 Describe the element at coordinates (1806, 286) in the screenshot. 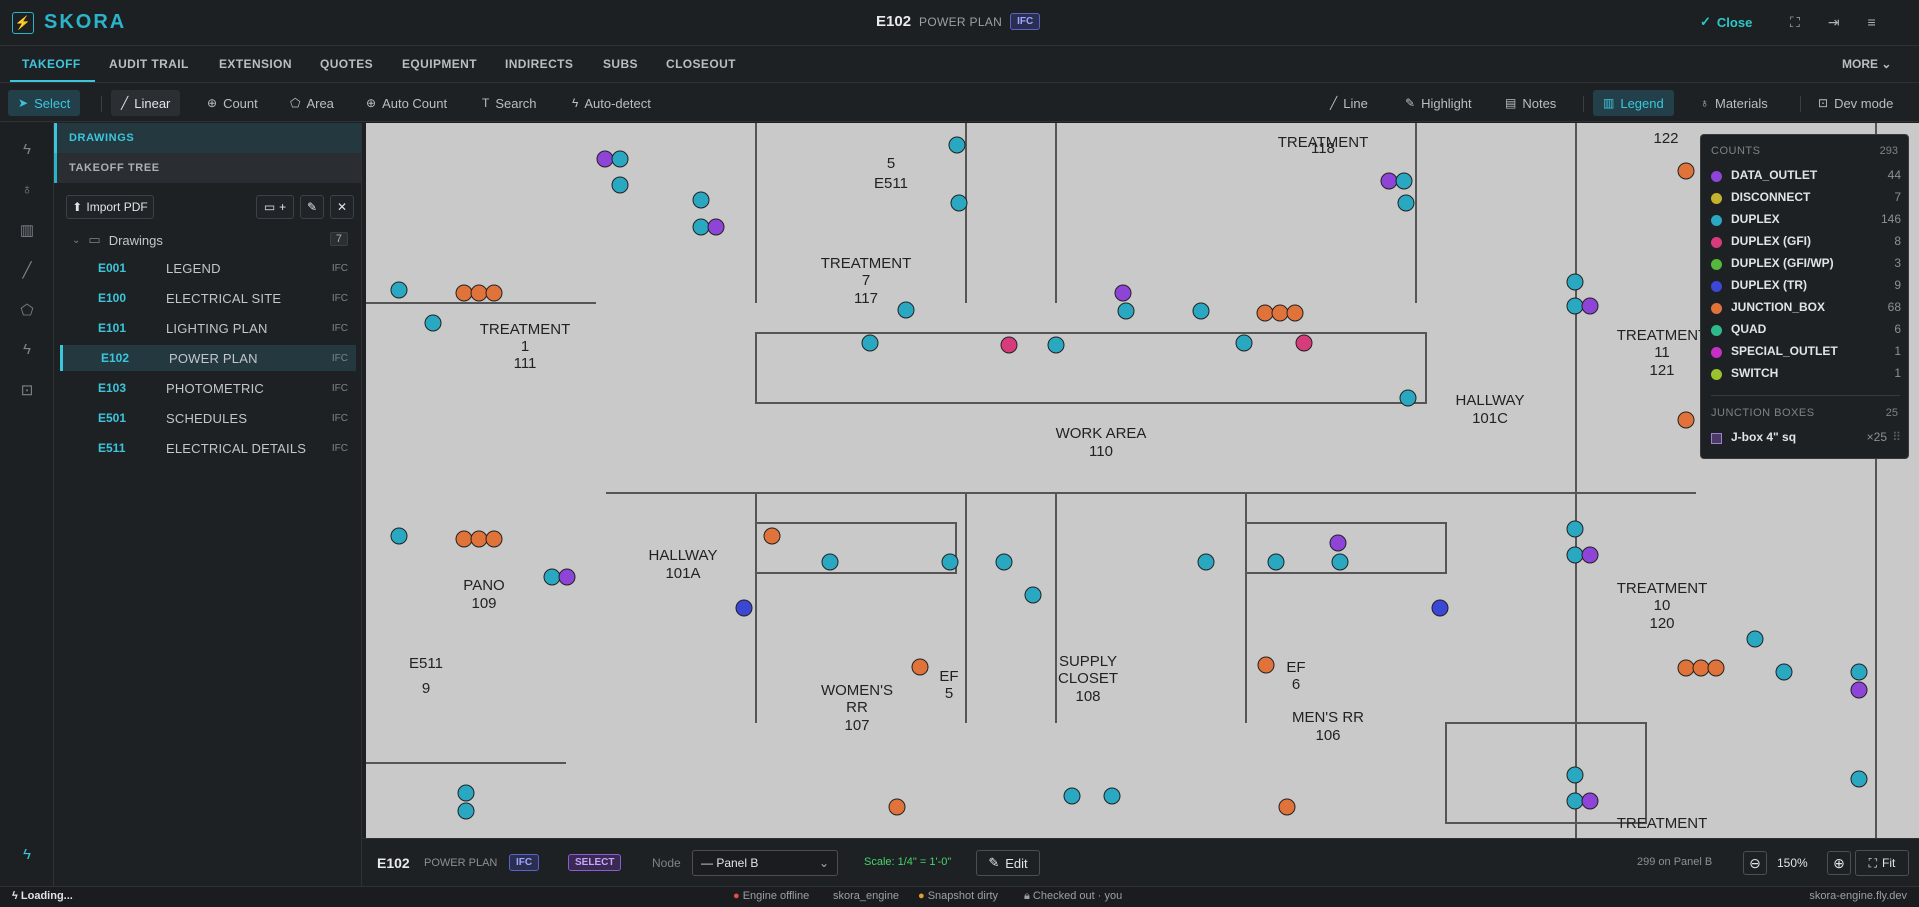

I see `legend-item-duplex-tr: DUPLEX (TR) 9` at that location.